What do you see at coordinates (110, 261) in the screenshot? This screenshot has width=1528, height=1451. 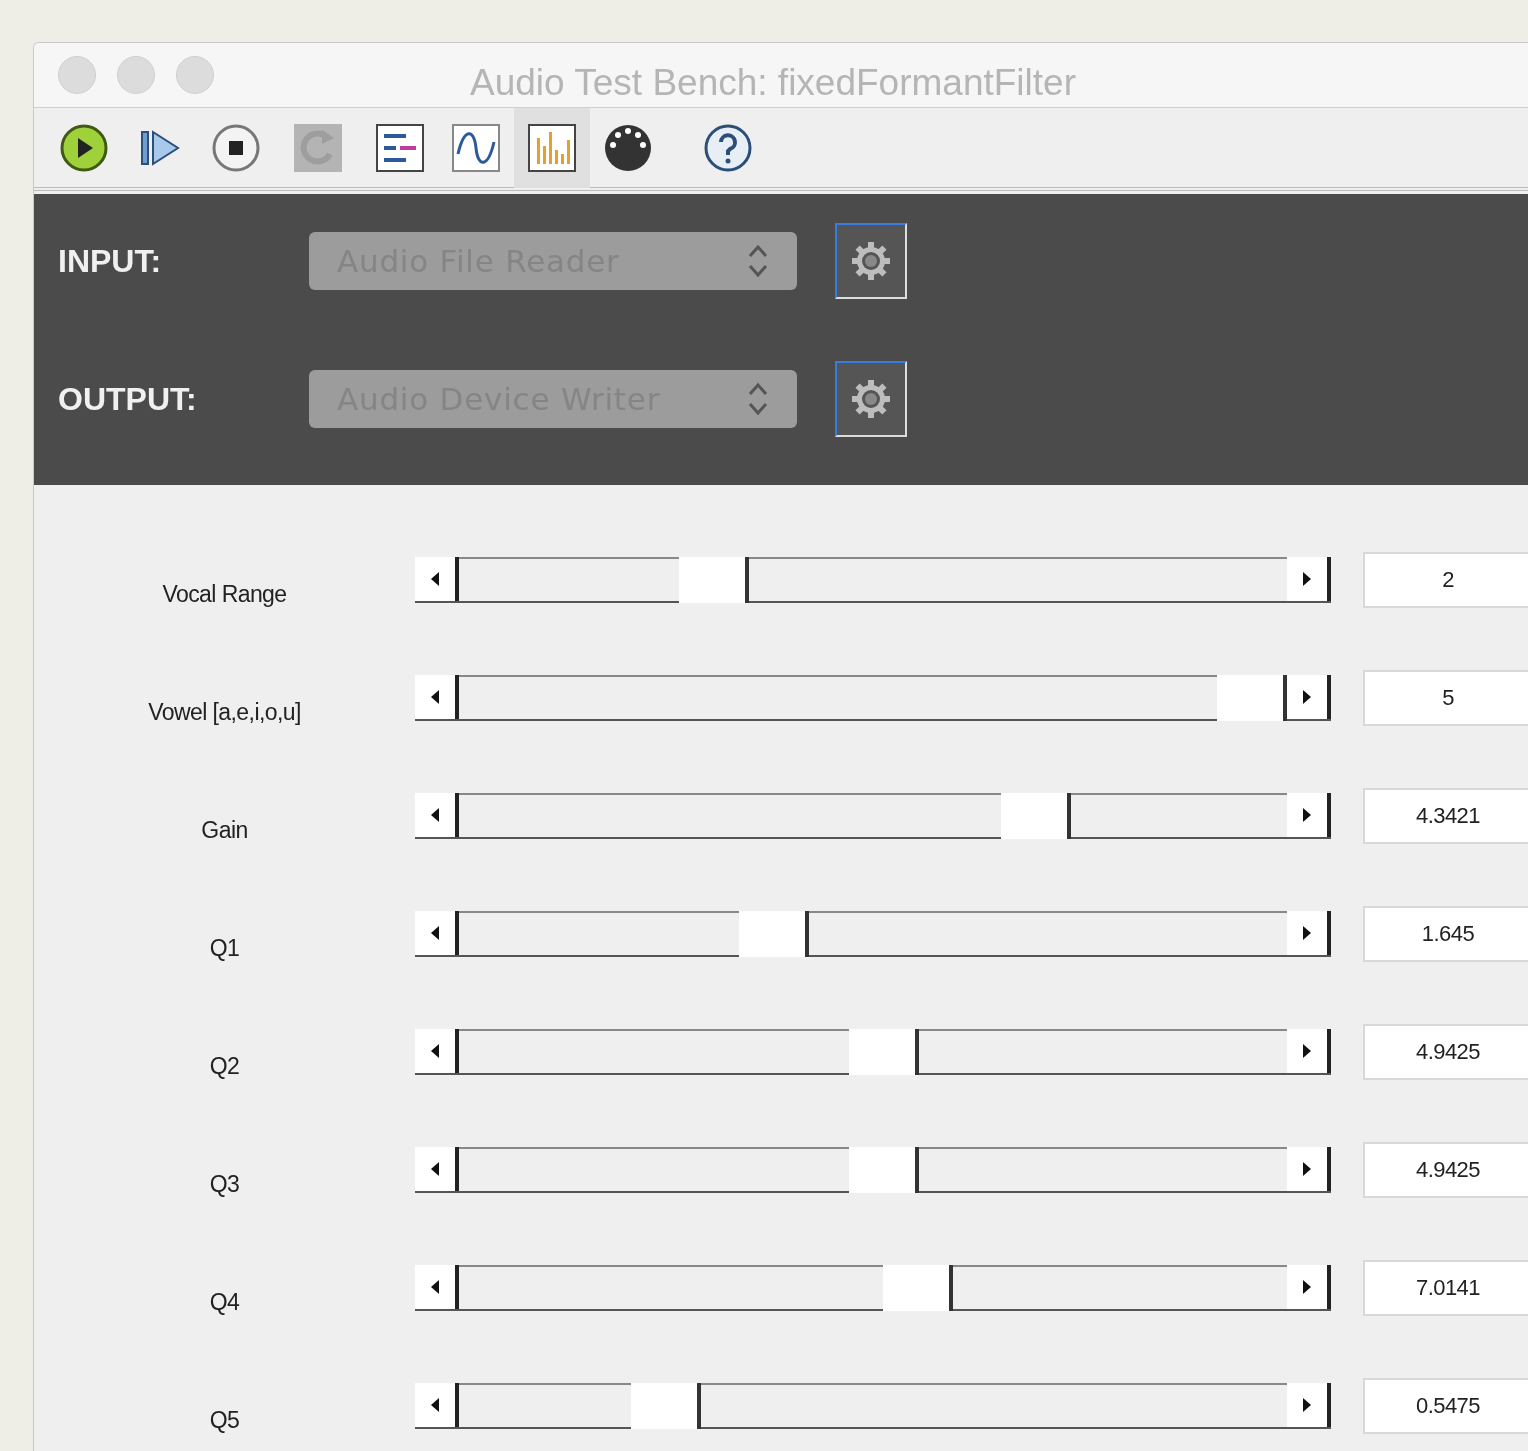 I see `io-label: INPUT:` at bounding box center [110, 261].